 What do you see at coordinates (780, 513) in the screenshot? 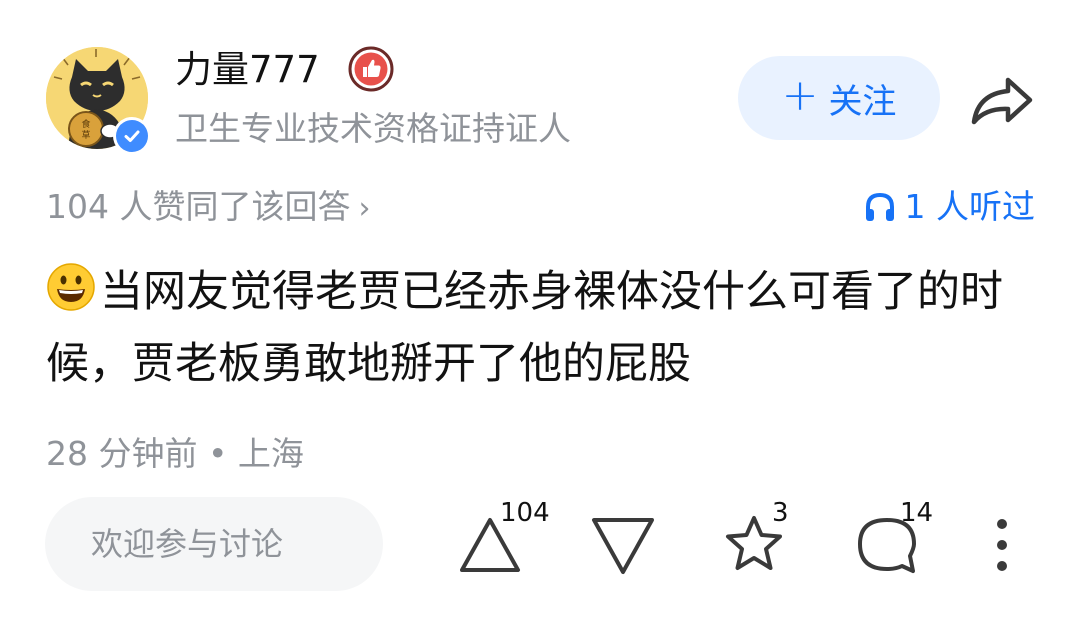
I see `favorite-count: 3` at bounding box center [780, 513].